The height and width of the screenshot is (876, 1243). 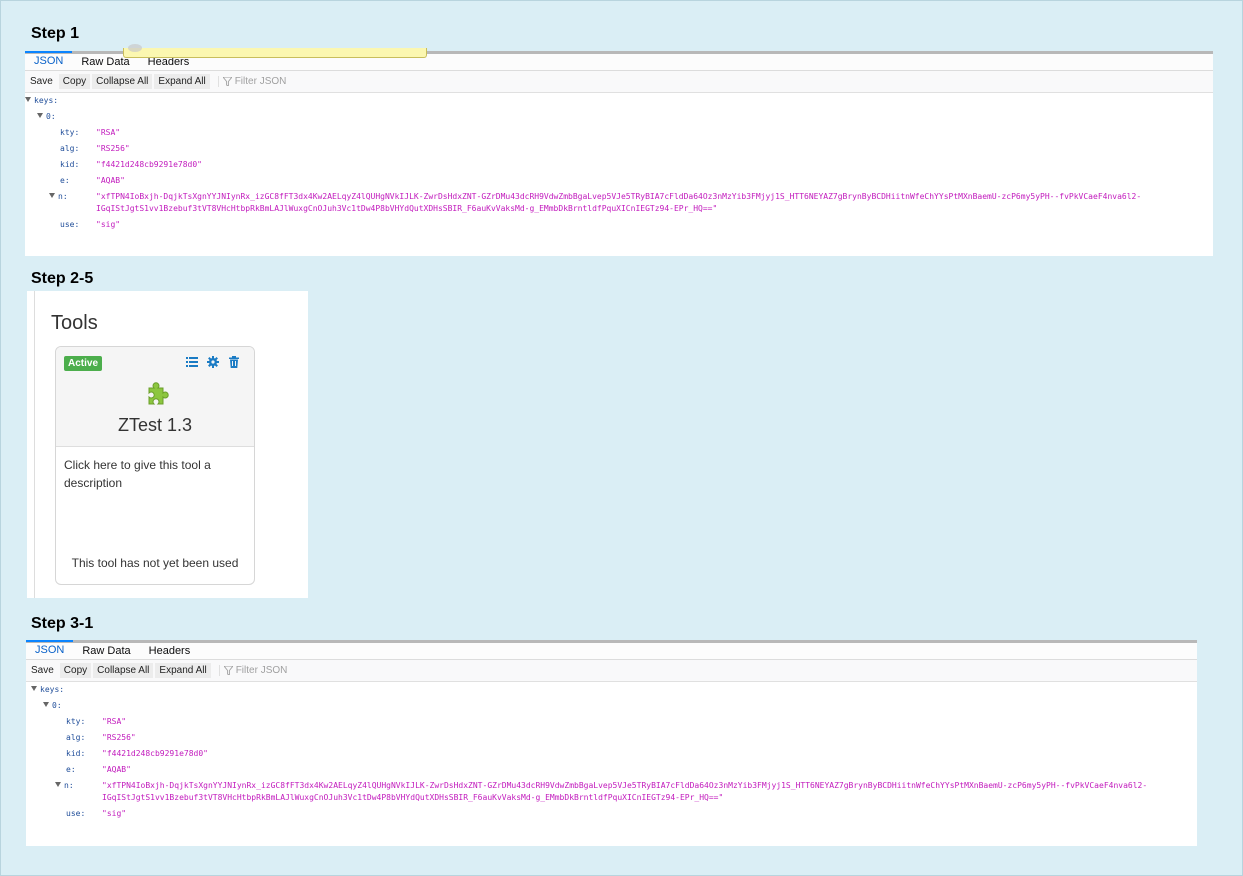 I want to click on tool-card-header: Active ZTest 1.3, so click(x=155, y=397).